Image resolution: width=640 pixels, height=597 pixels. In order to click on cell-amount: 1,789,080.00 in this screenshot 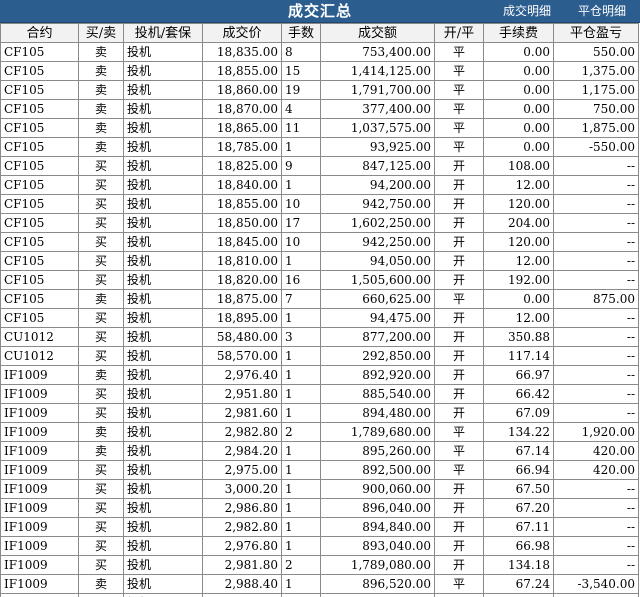, I will do `click(377, 565)`.